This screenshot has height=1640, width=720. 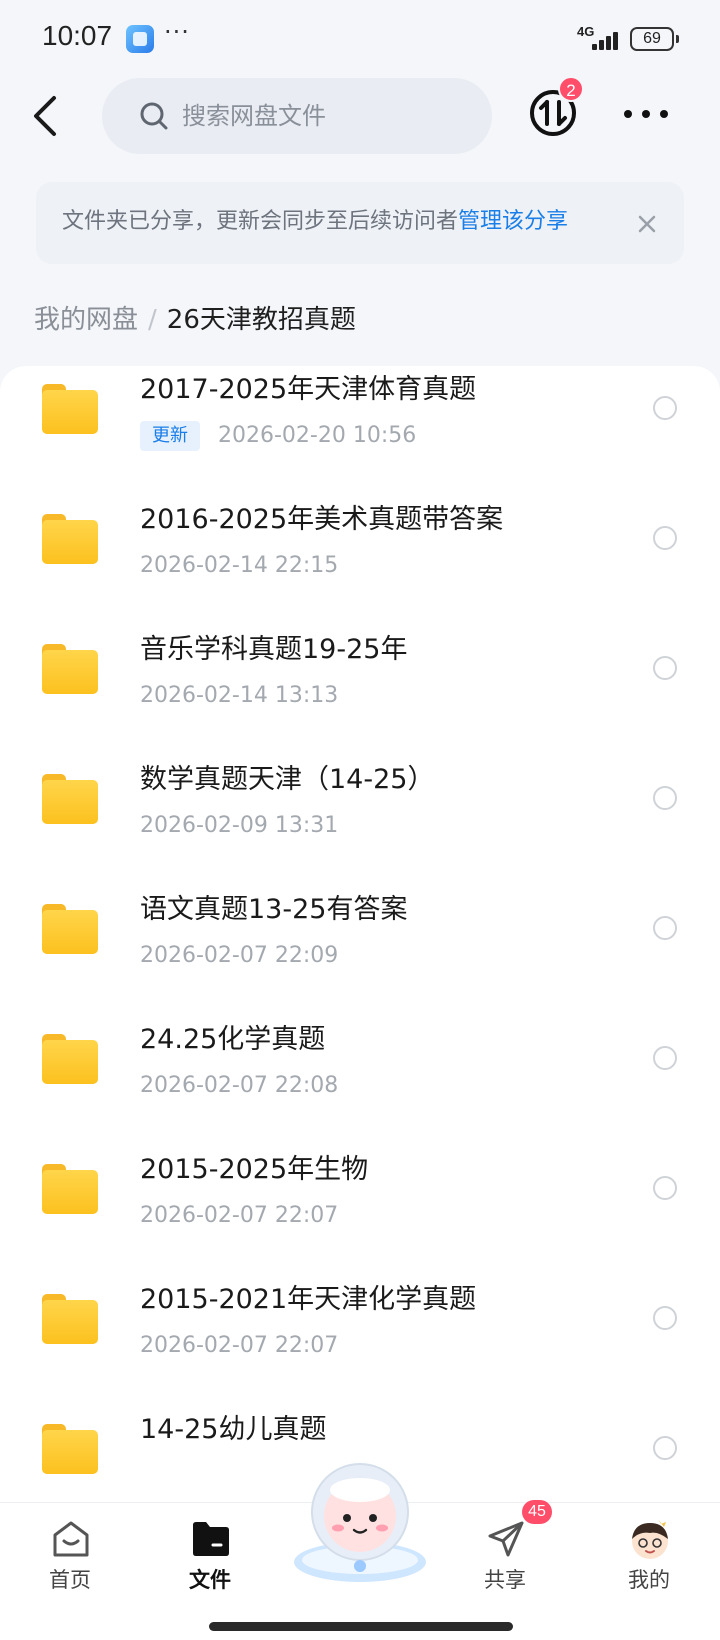 I want to click on folder-date: 2026-02-09 13:31, so click(x=239, y=825).